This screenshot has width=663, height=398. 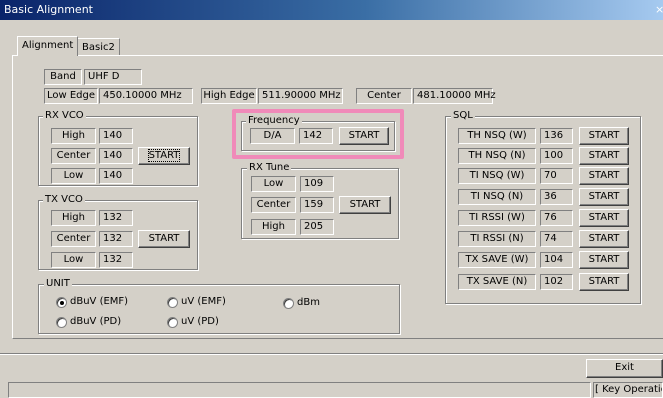 I want to click on rx-tune-title: RX Tune, so click(x=269, y=167).